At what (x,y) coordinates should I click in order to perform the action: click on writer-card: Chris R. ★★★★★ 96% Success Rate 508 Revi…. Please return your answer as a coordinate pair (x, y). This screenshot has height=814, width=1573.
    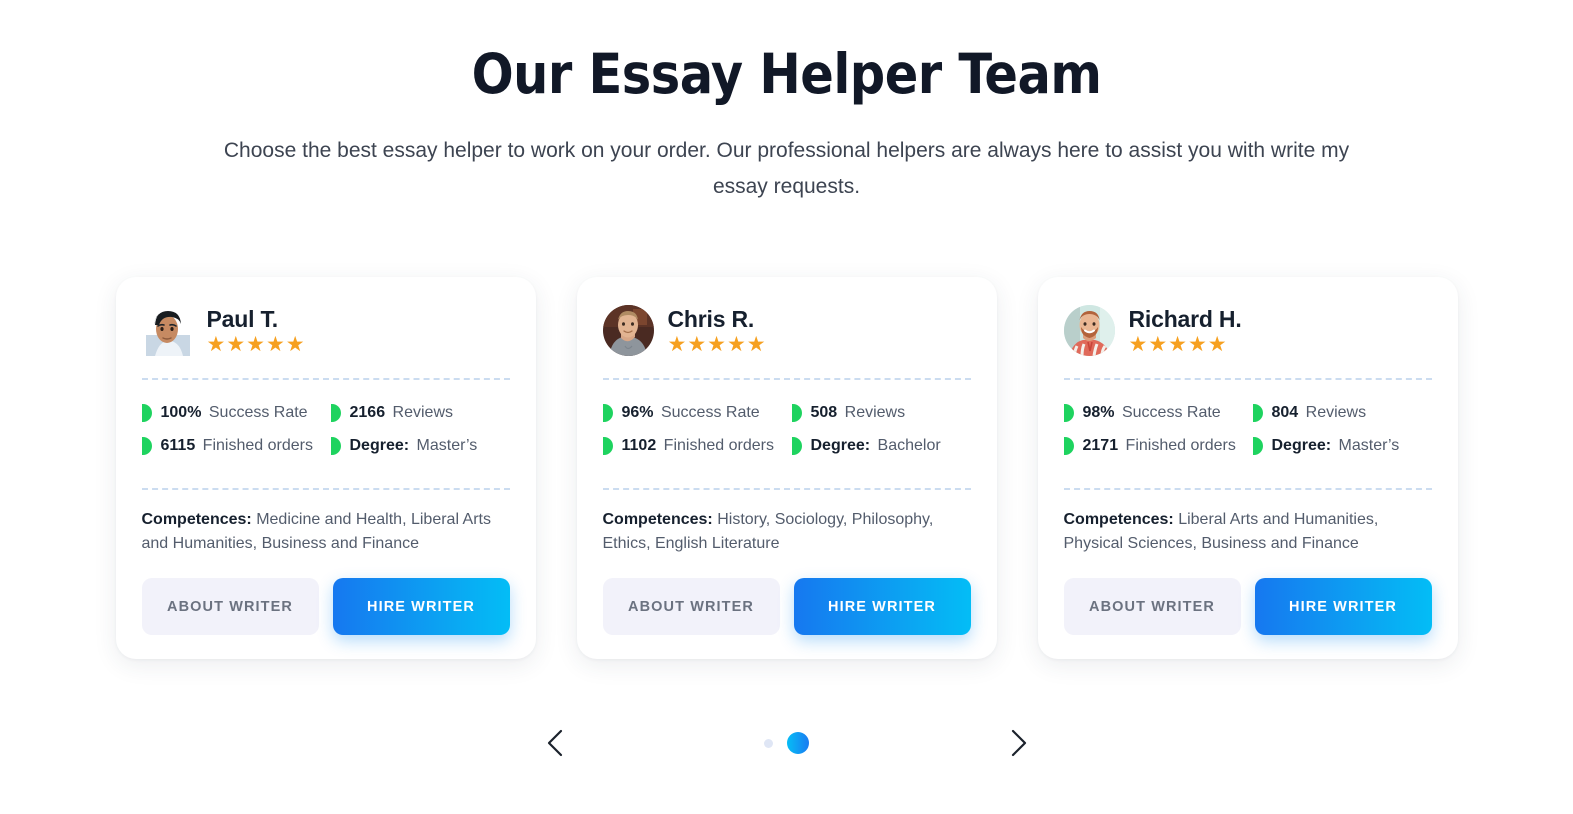
    Looking at the image, I should click on (786, 468).